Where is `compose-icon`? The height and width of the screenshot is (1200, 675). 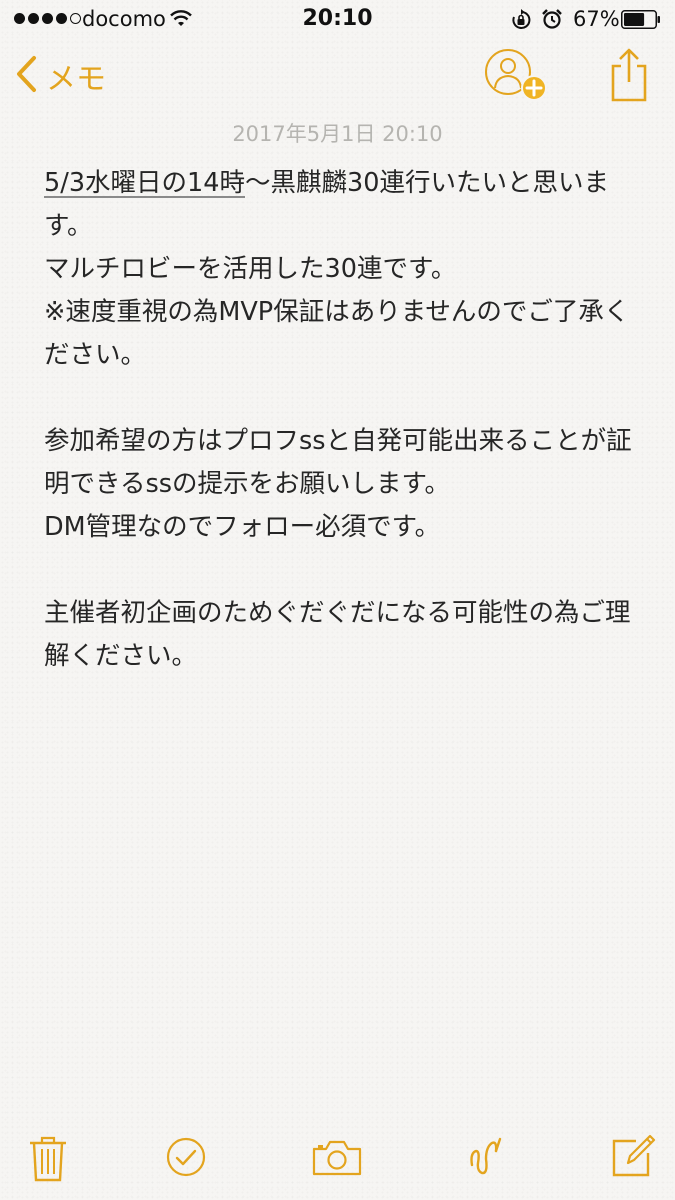
compose-icon is located at coordinates (633, 1158).